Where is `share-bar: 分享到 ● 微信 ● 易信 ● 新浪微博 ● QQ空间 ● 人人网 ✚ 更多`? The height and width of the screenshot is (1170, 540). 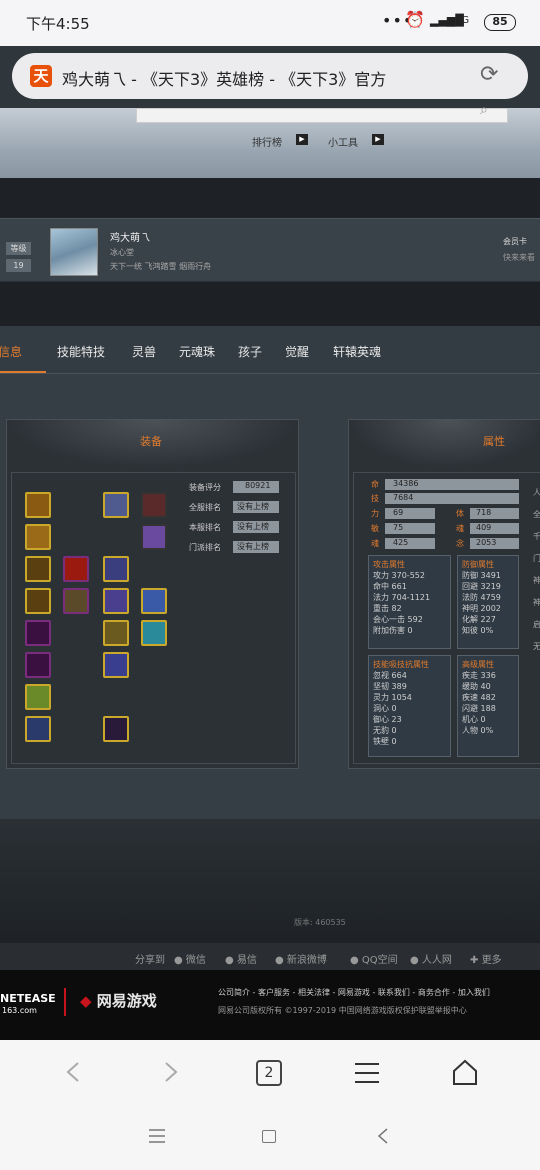 share-bar: 分享到 ● 微信 ● 易信 ● 新浪微博 ● QQ空间 ● 人人网 ✚ 更多 is located at coordinates (270, 956).